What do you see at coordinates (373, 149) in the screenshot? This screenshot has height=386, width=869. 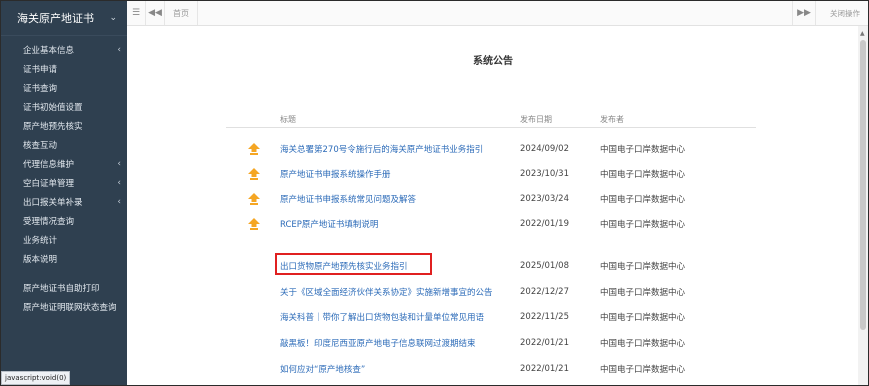 I see `notice-title-link: 海关总署第270号令施行后的海关原产地证书业务指引` at bounding box center [373, 149].